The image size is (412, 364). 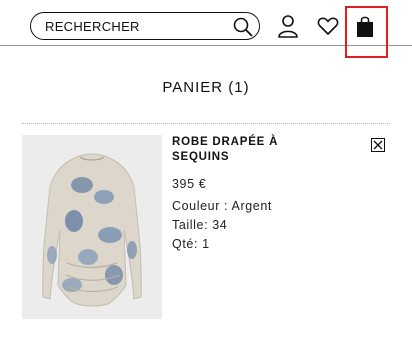 I want to click on product-name: ROBE DRAPÉE À SEQUINS, so click(x=242, y=150).